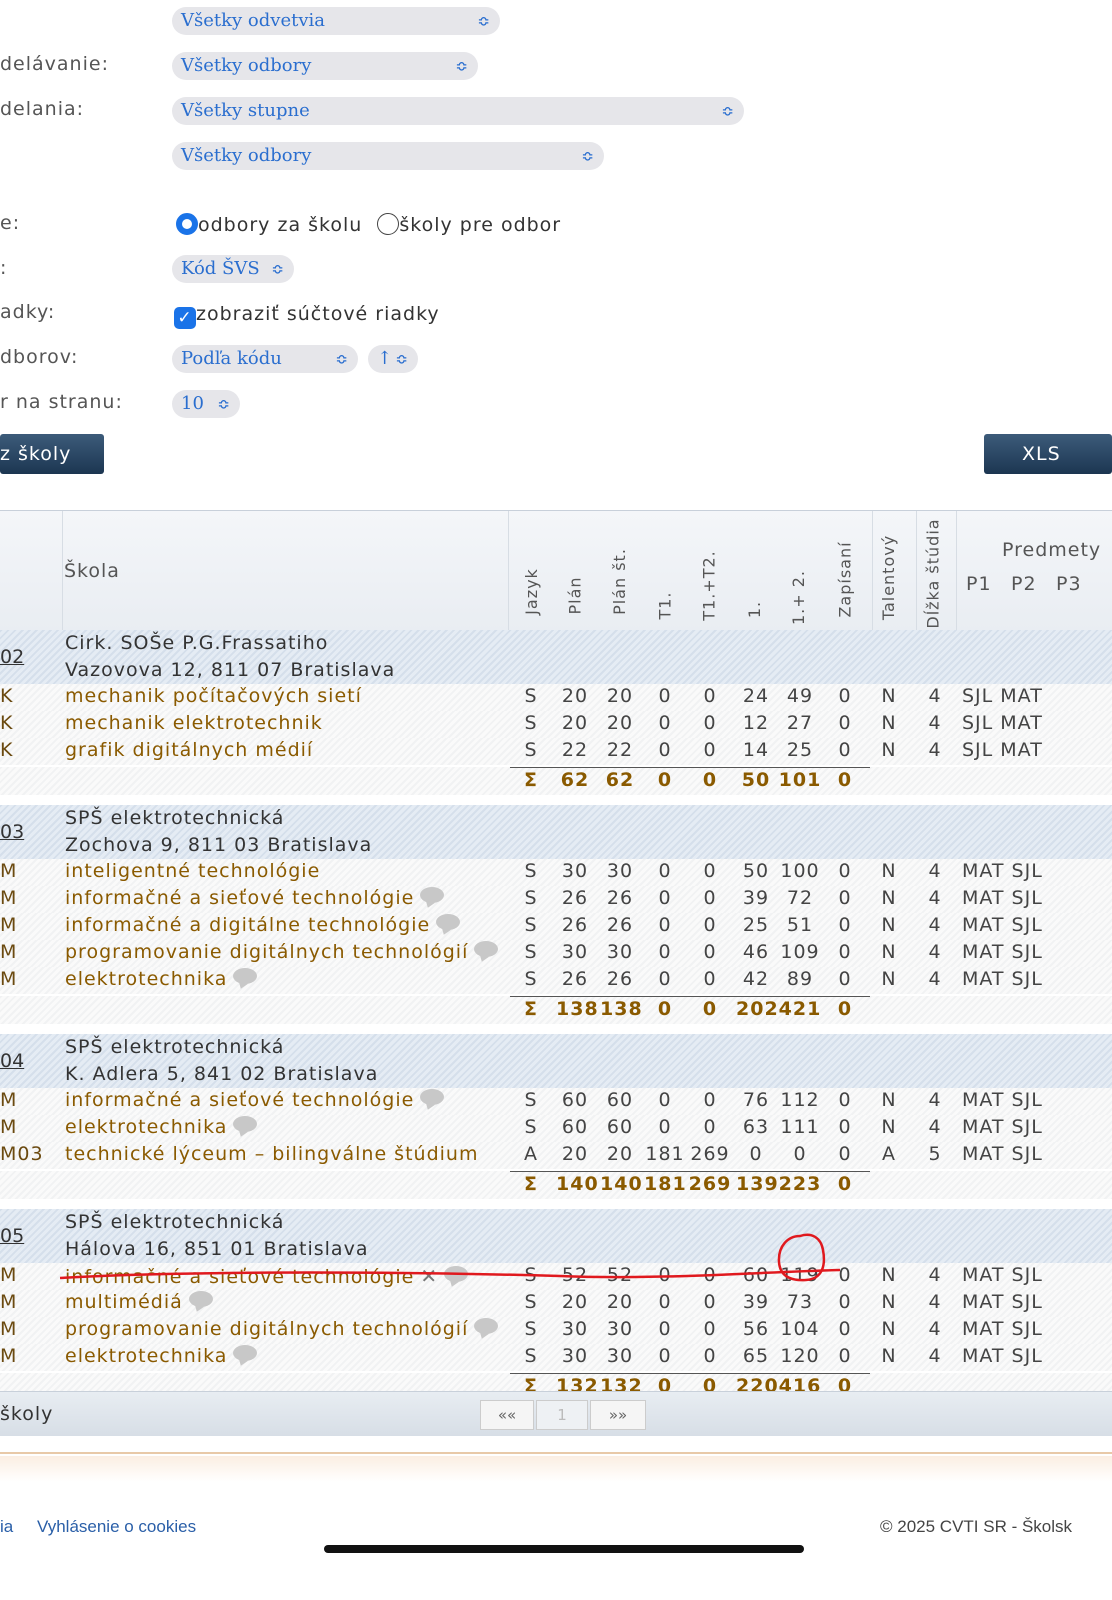 The image size is (1112, 1600). Describe the element at coordinates (12, 1061) in the screenshot. I see `school-id-link: 04` at that location.